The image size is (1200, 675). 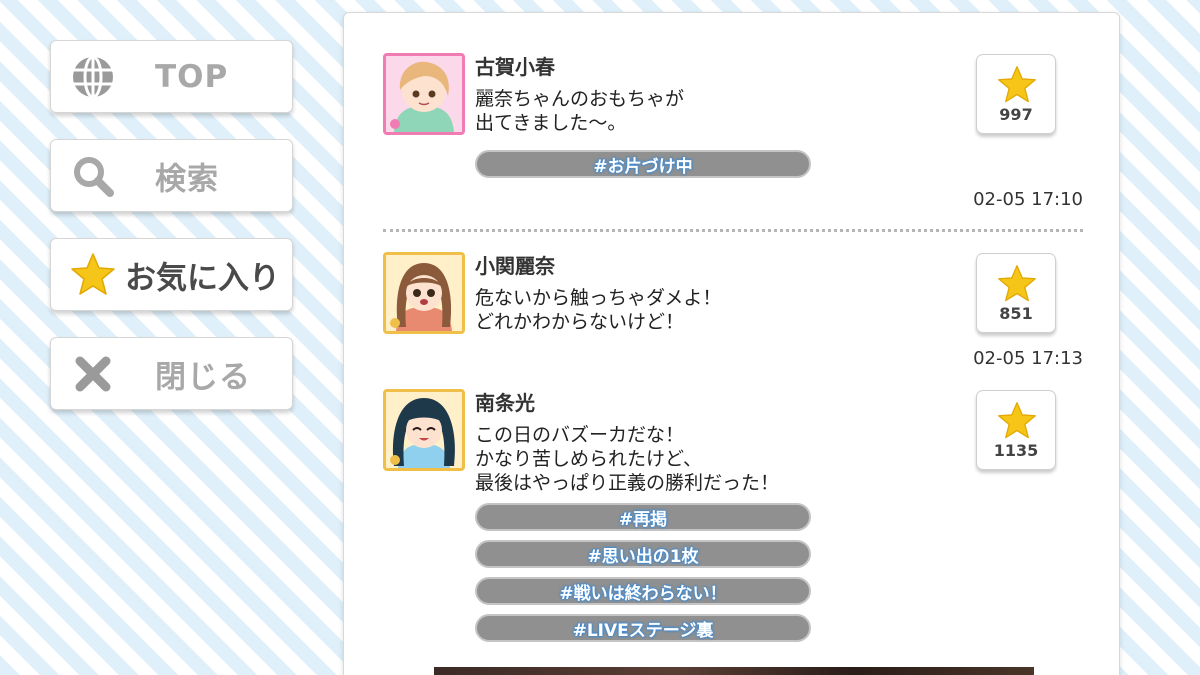 I want to click on hashtag-button: #思い出の1枚, so click(x=643, y=554).